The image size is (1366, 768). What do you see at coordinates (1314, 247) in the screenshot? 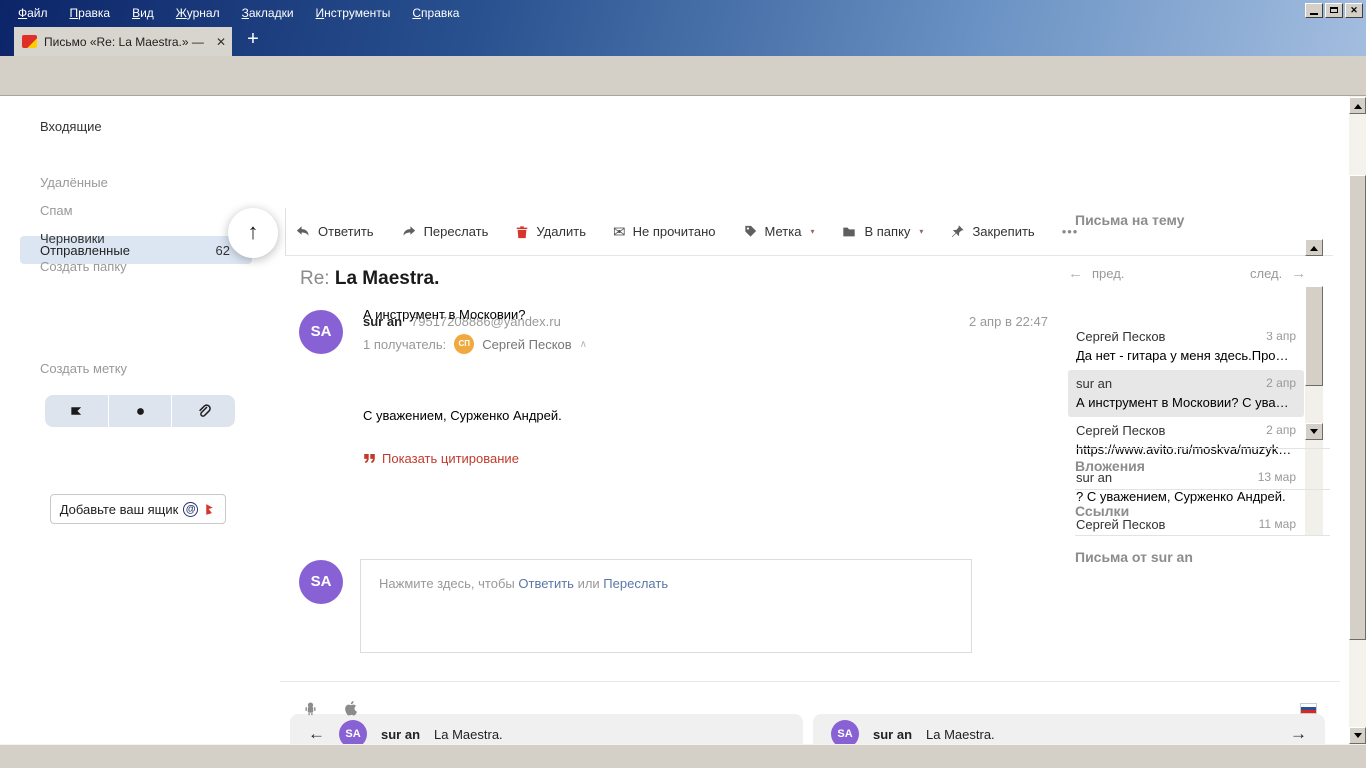
I see `related-scroll-up-button` at bounding box center [1314, 247].